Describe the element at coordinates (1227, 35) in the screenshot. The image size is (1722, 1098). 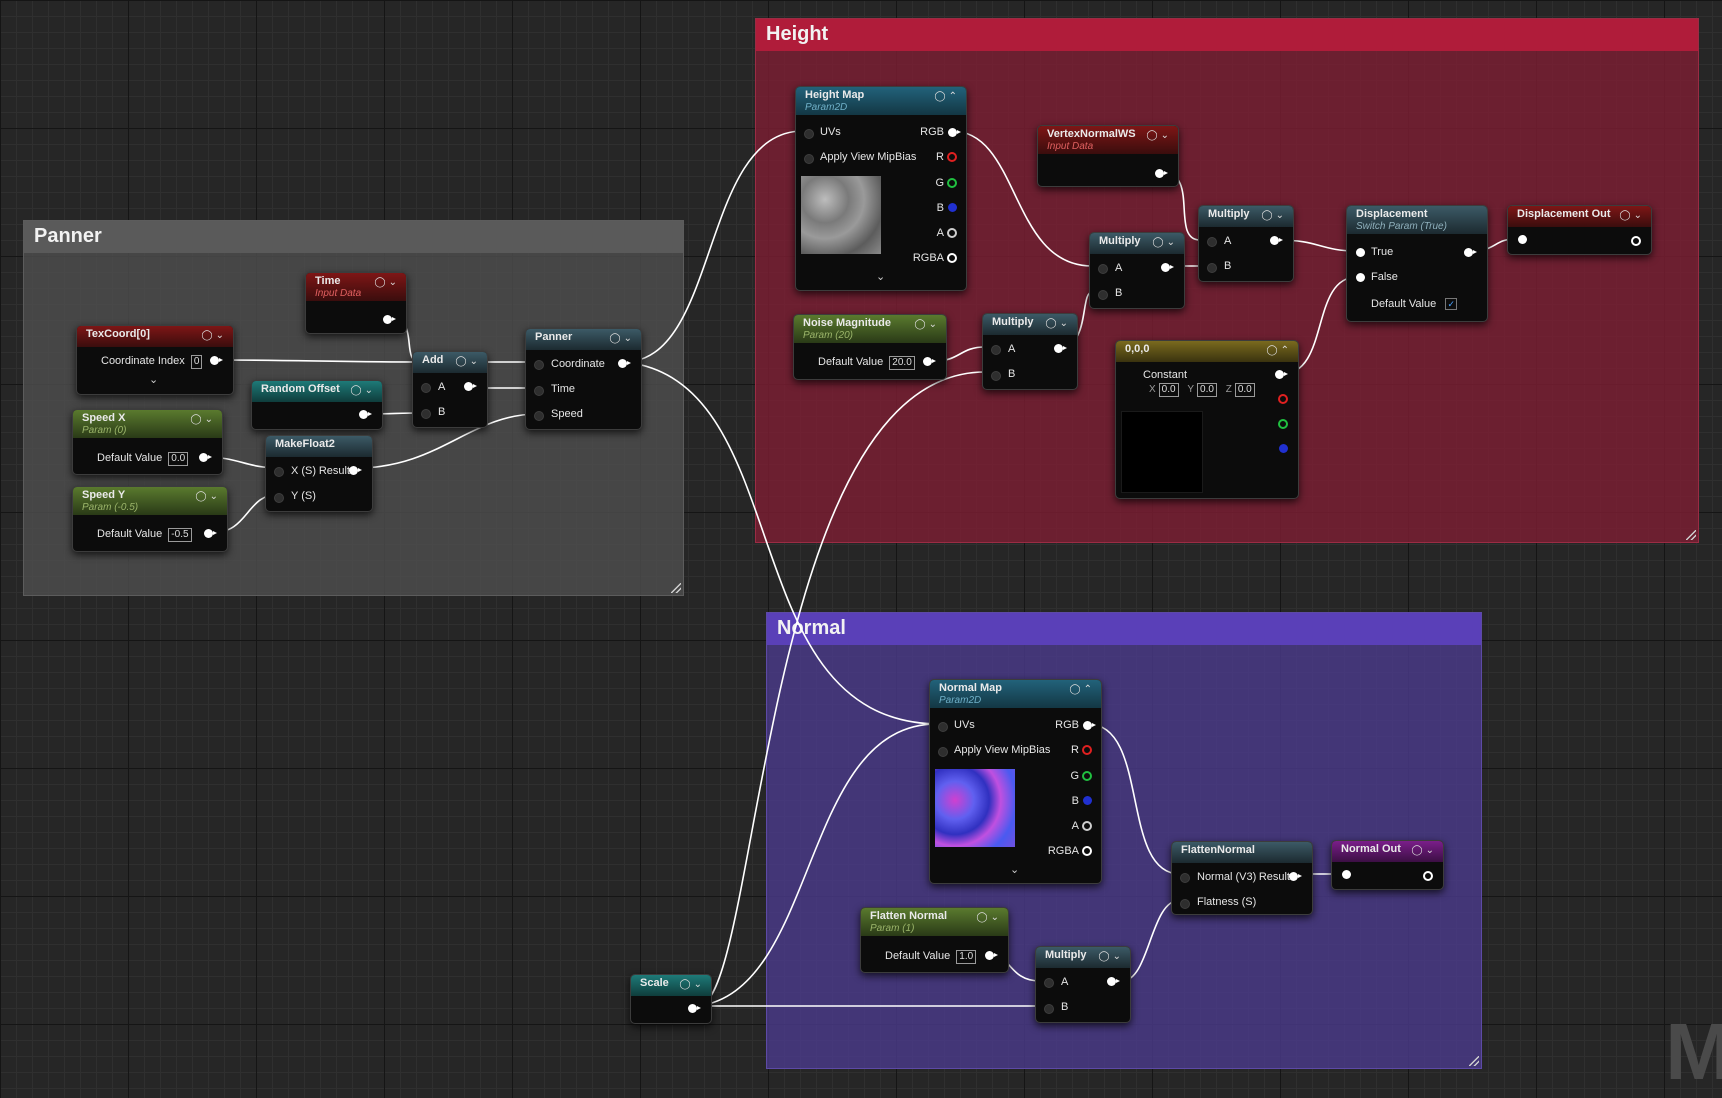
I see `comment-height-header: Height` at that location.